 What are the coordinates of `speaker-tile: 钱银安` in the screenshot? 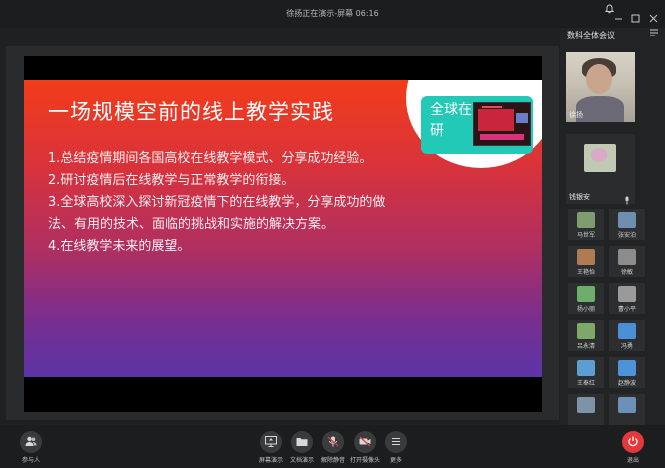 It's located at (600, 169).